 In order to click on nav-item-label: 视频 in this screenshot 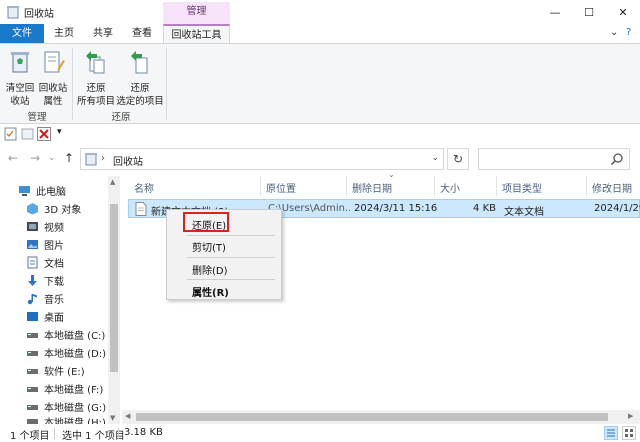, I will do `click(54, 228)`.